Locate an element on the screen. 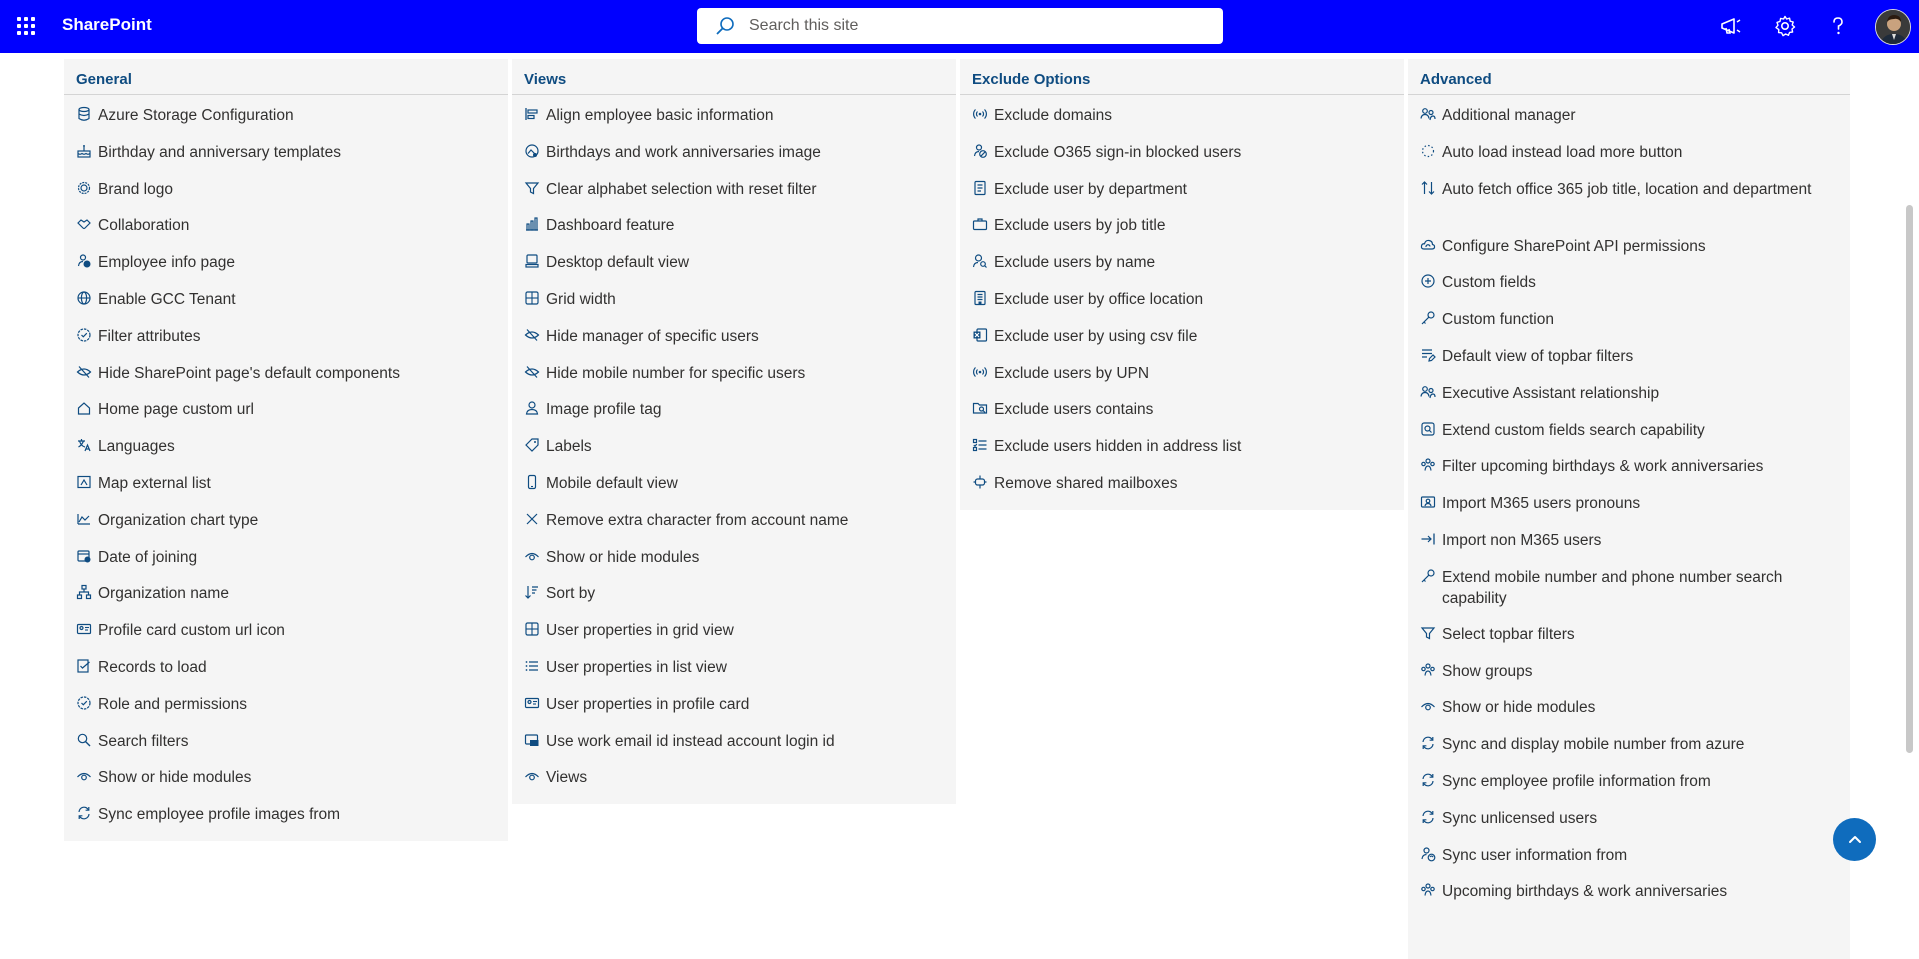 The width and height of the screenshot is (1919, 959). list-item: Grid width is located at coordinates (734, 297).